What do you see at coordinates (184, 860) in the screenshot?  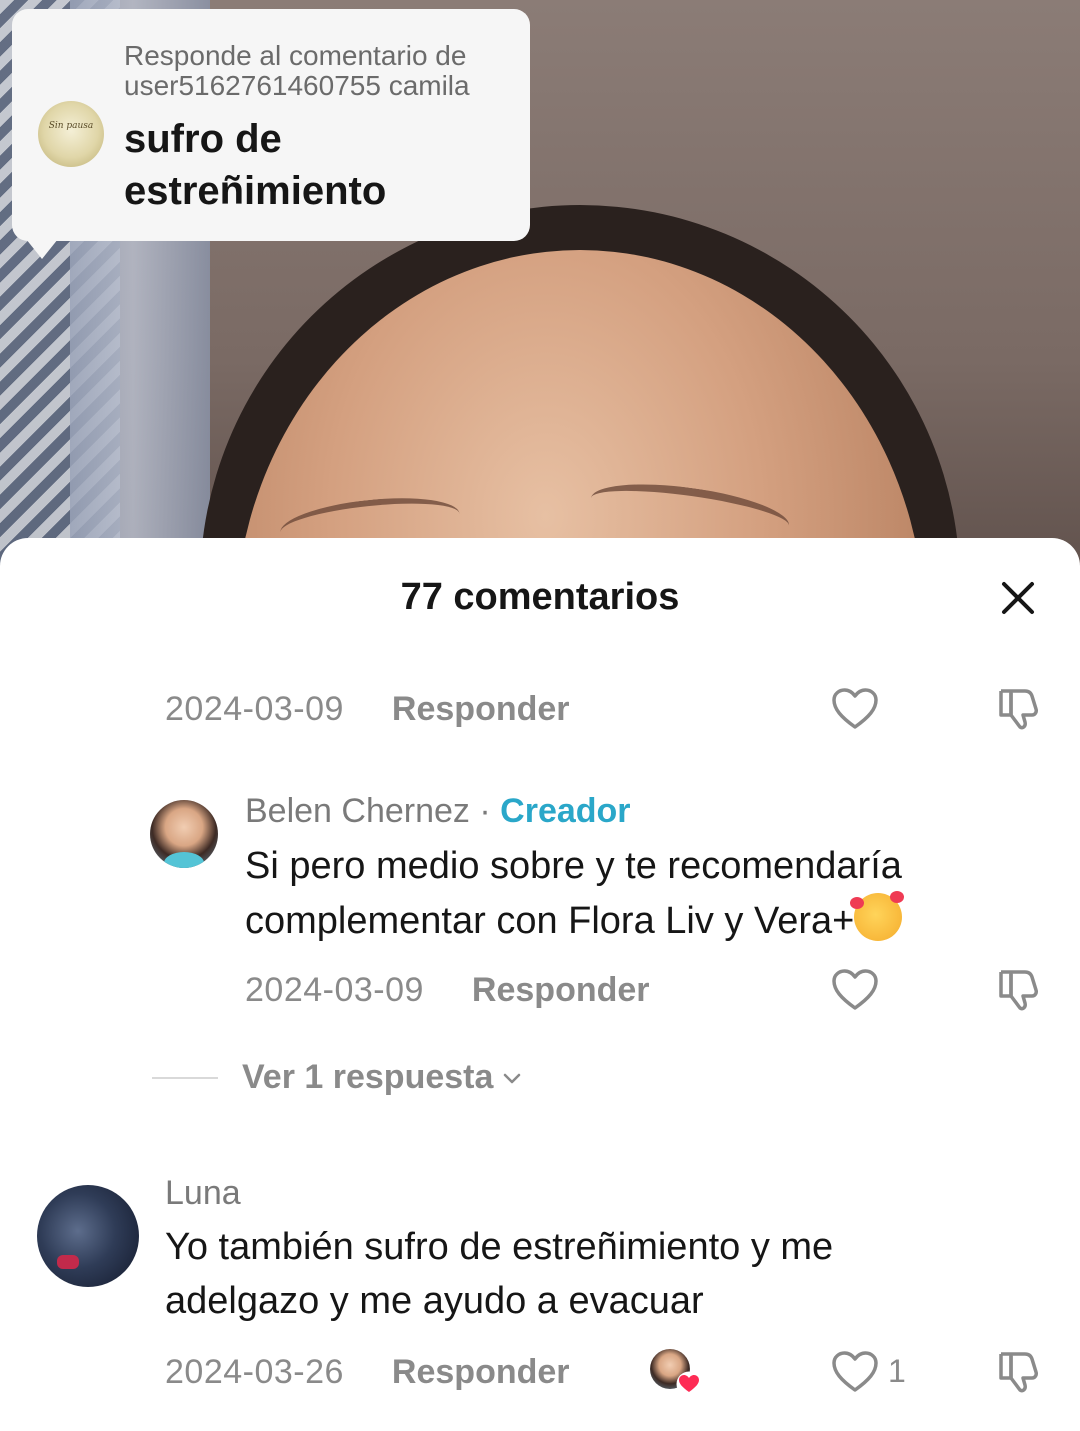 I see `avatar-shirt` at bounding box center [184, 860].